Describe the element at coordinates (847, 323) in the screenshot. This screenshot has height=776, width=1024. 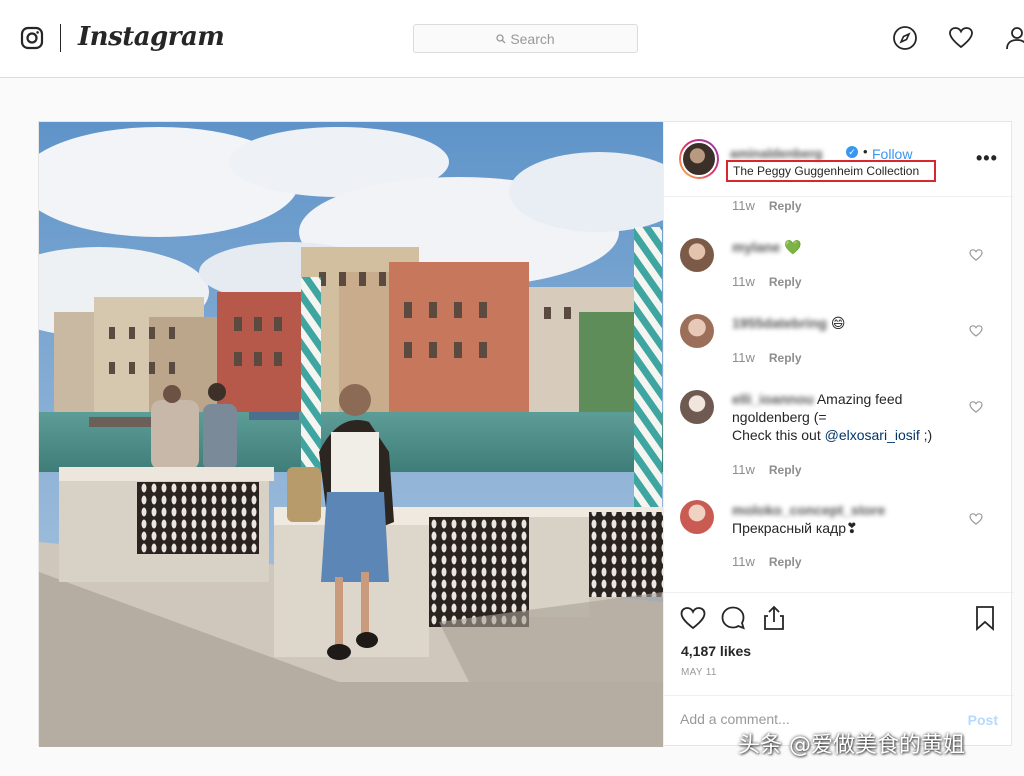
I see `comment-body: 1955datebring 😄` at that location.